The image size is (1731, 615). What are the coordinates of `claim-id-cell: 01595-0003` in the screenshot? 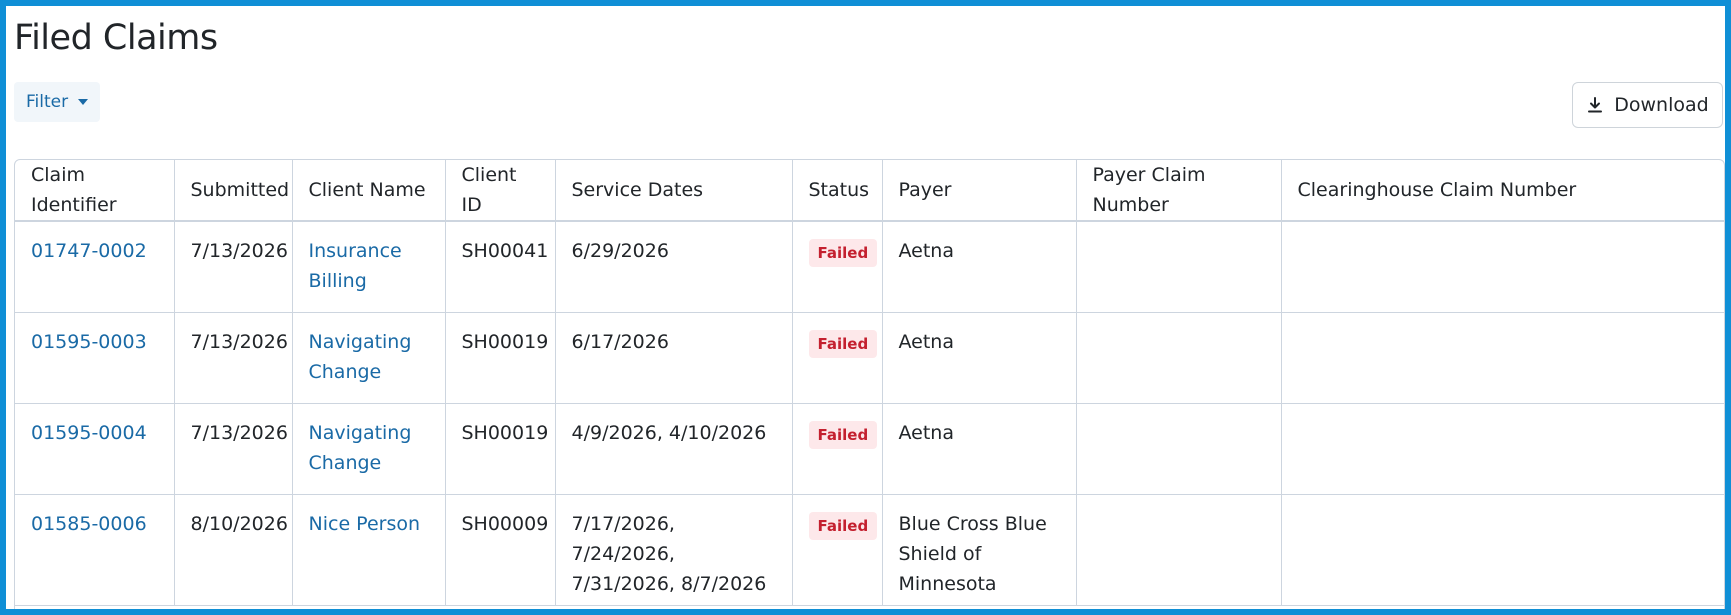 It's located at (95, 358).